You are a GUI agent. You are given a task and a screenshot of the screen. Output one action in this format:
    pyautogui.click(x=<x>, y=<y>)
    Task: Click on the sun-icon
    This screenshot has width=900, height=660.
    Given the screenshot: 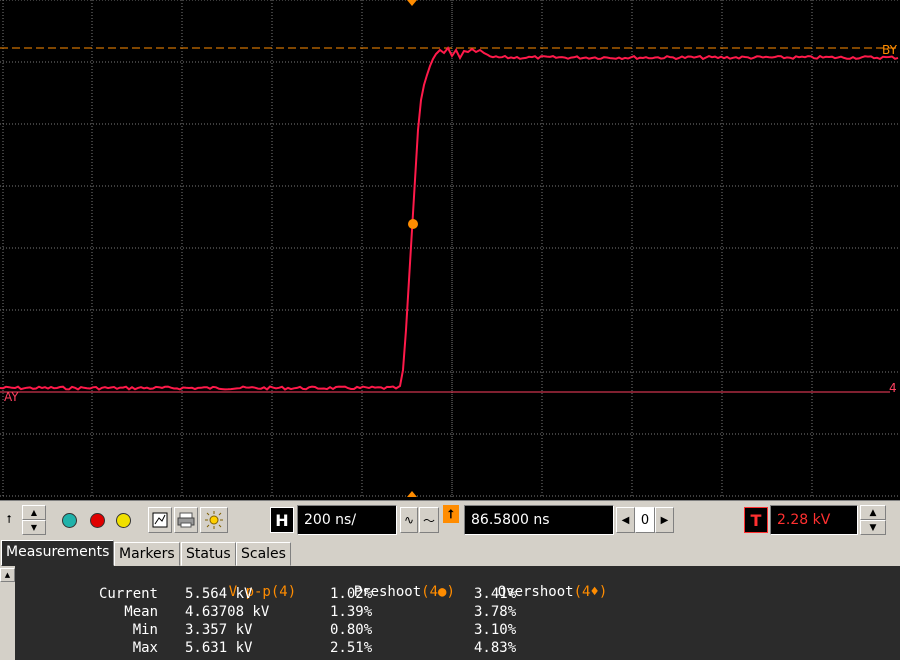 What is the action you would take?
    pyautogui.click(x=214, y=520)
    